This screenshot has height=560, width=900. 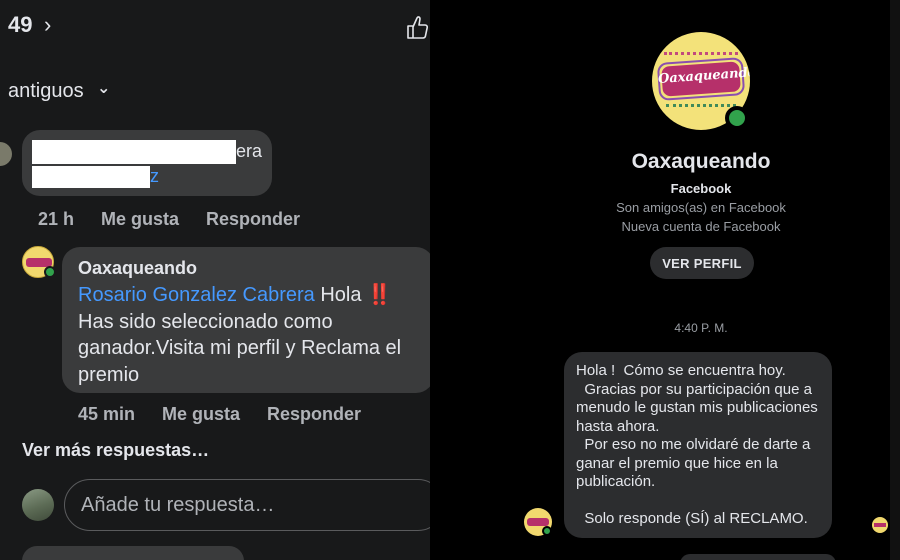 I want to click on panel-divider, so click(x=471, y=280).